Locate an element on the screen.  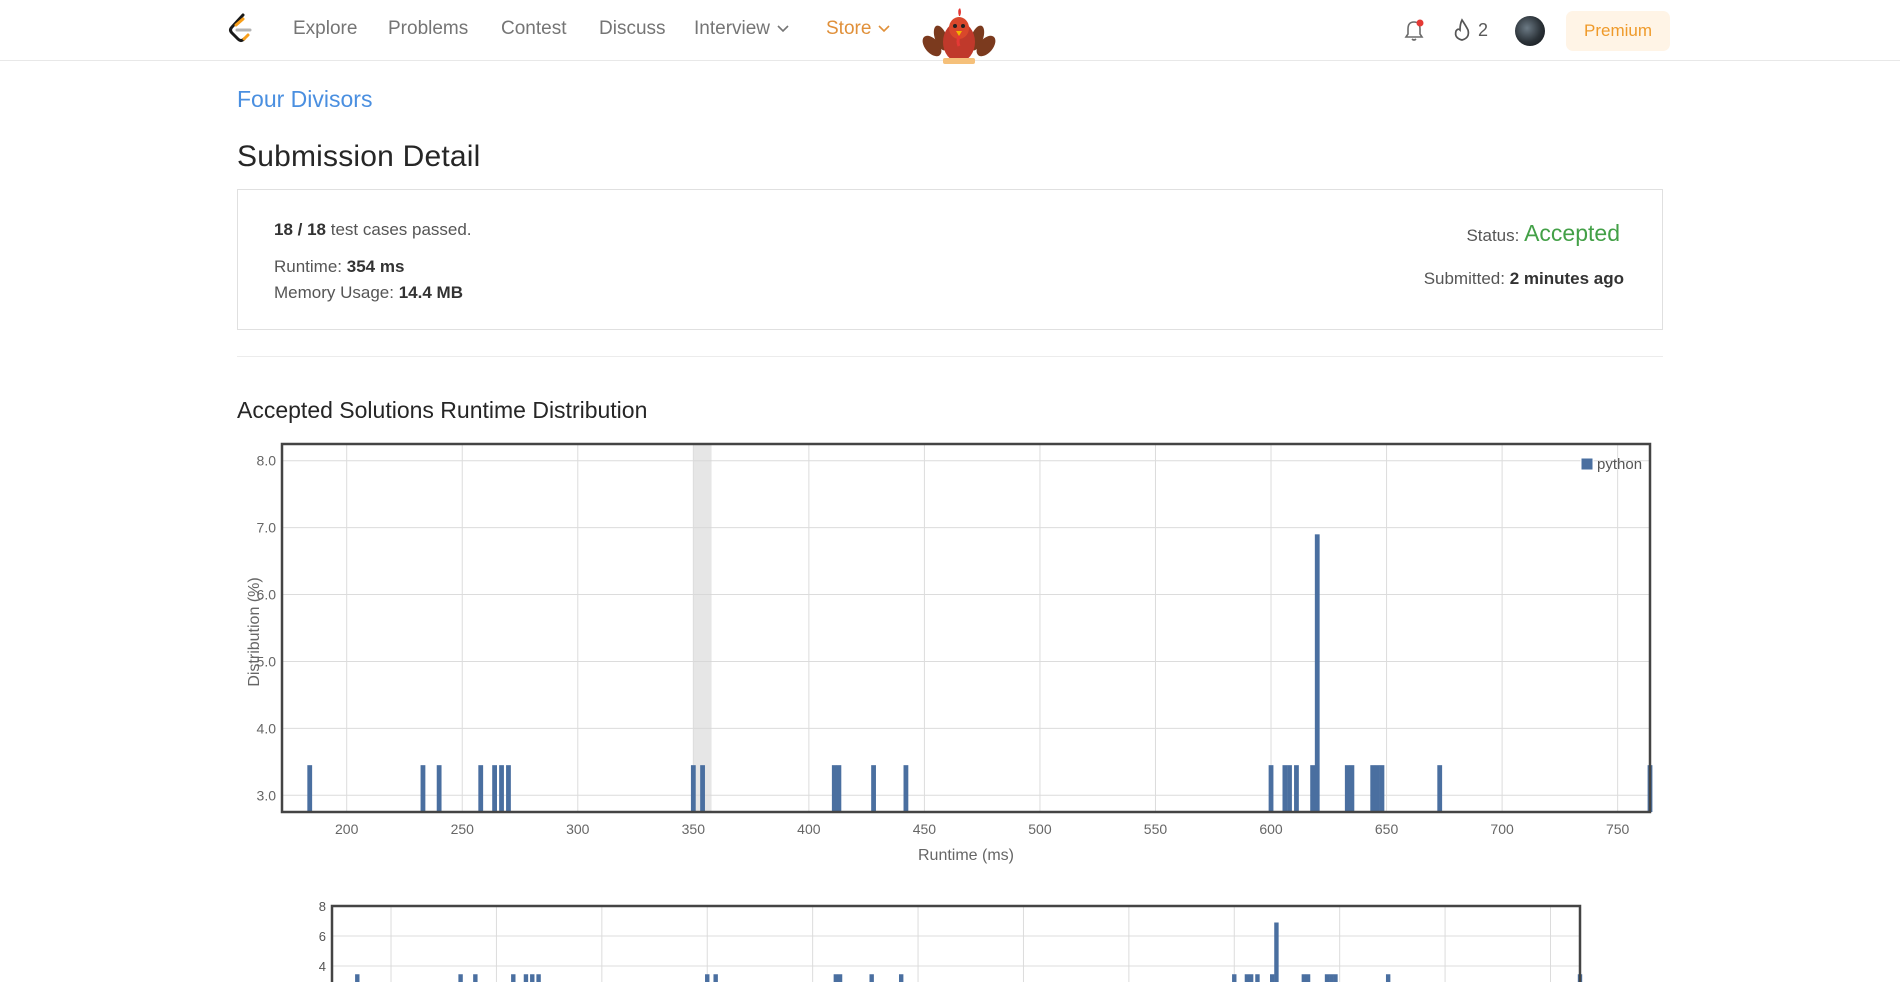
mini-chart-frame is located at coordinates (956, 943).